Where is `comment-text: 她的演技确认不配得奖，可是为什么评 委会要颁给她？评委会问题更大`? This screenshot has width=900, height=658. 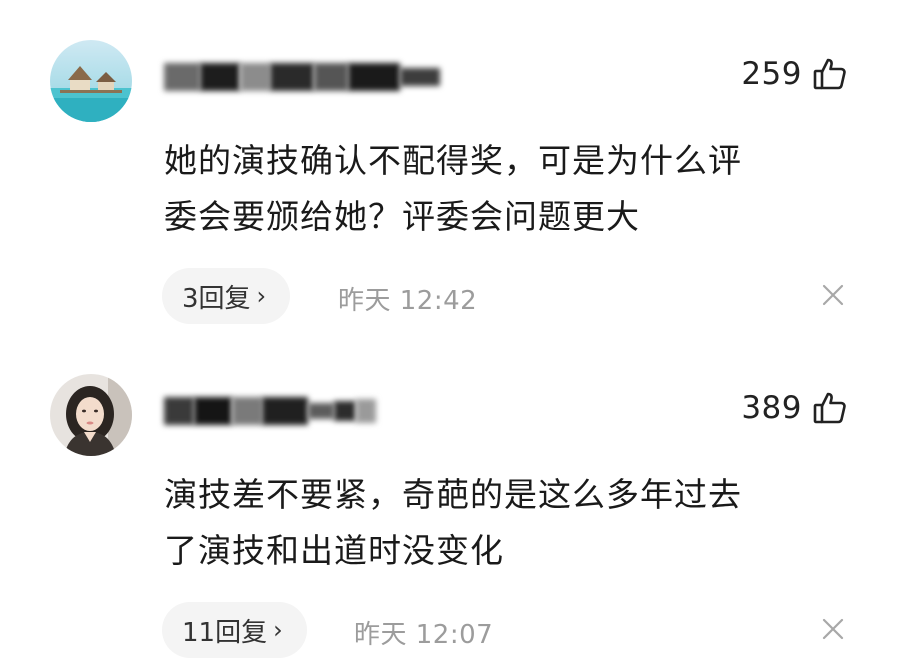
comment-text: 她的演技确认不配得奖，可是为什么评 委会要颁给她？评委会问题更大 is located at coordinates (509, 189).